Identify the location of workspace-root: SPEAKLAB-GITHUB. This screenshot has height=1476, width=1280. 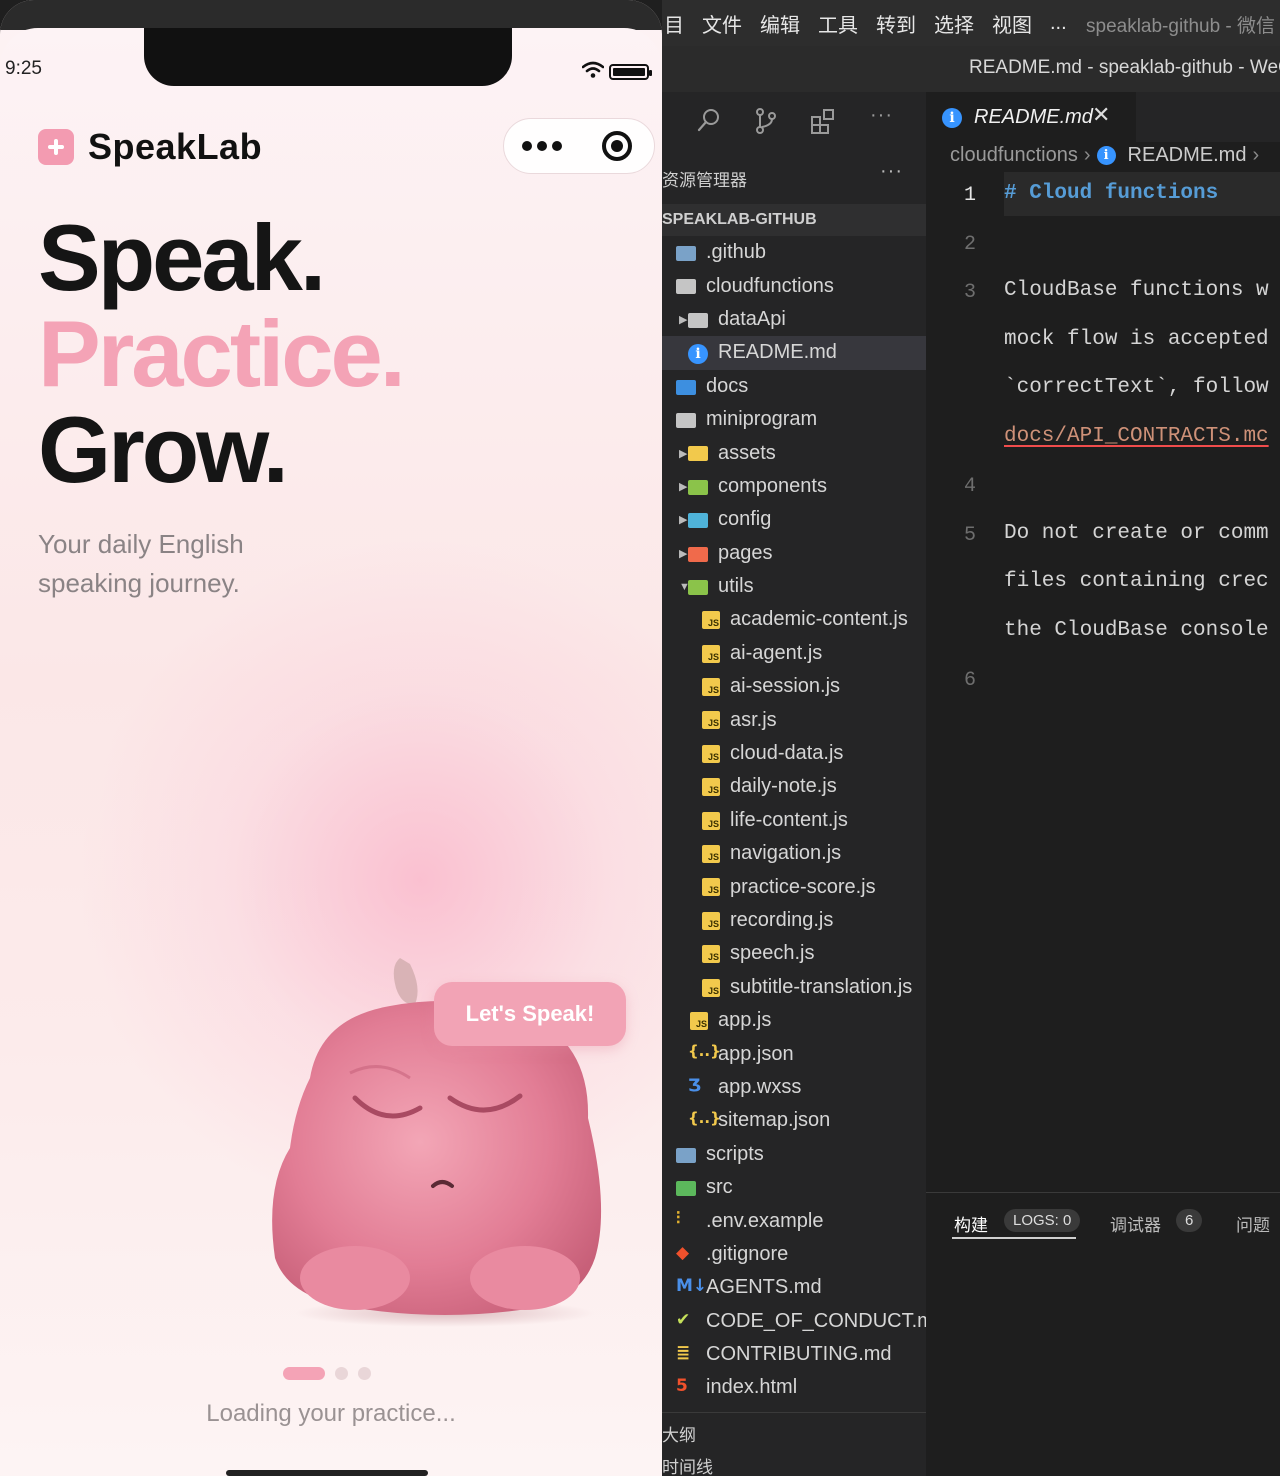
(794, 220).